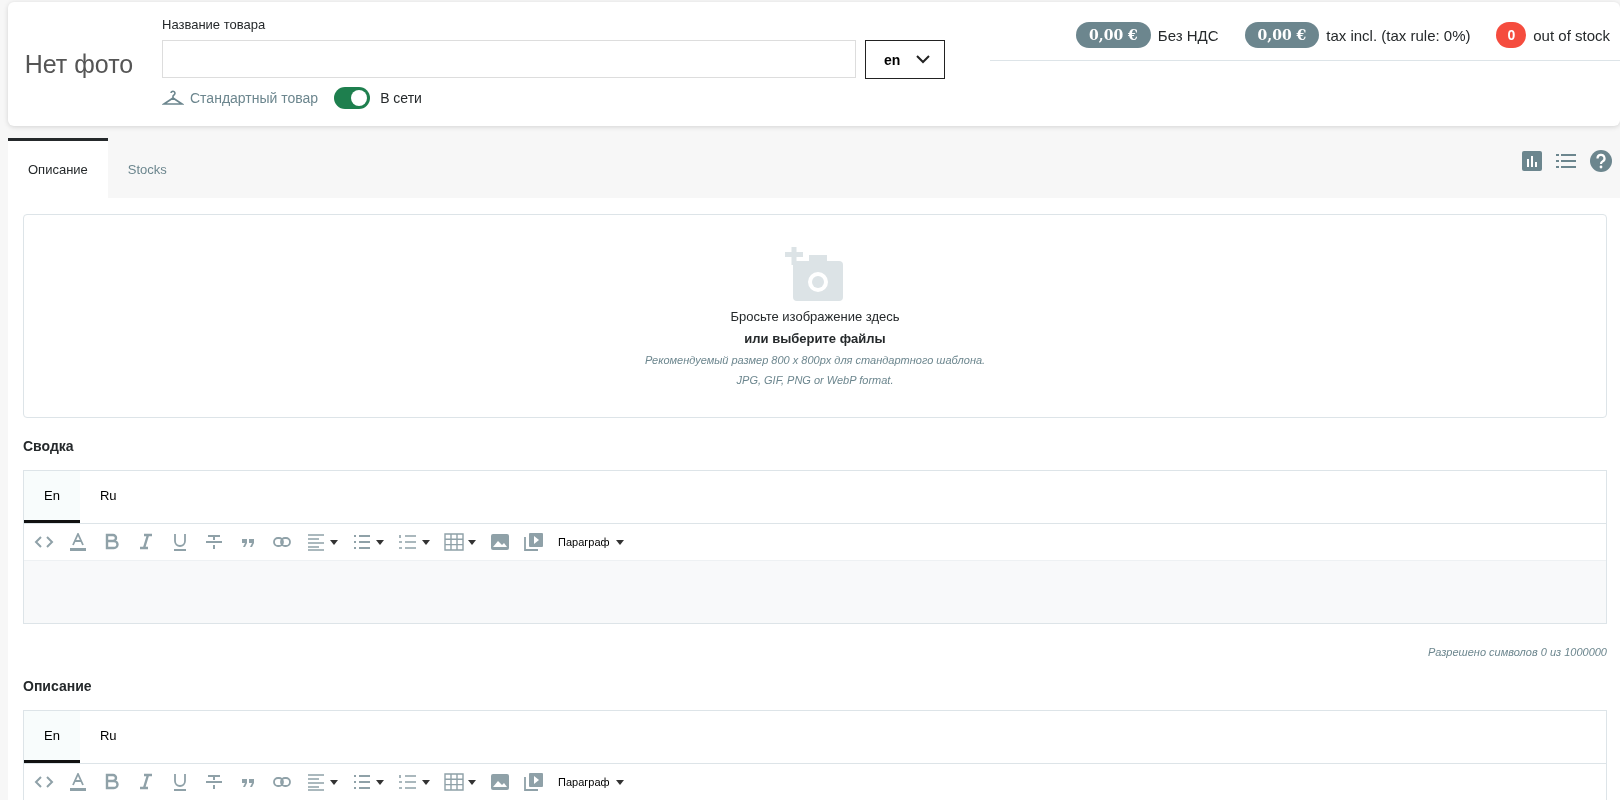 The height and width of the screenshot is (800, 1620). What do you see at coordinates (905, 59) in the screenshot?
I see `language-select: en` at bounding box center [905, 59].